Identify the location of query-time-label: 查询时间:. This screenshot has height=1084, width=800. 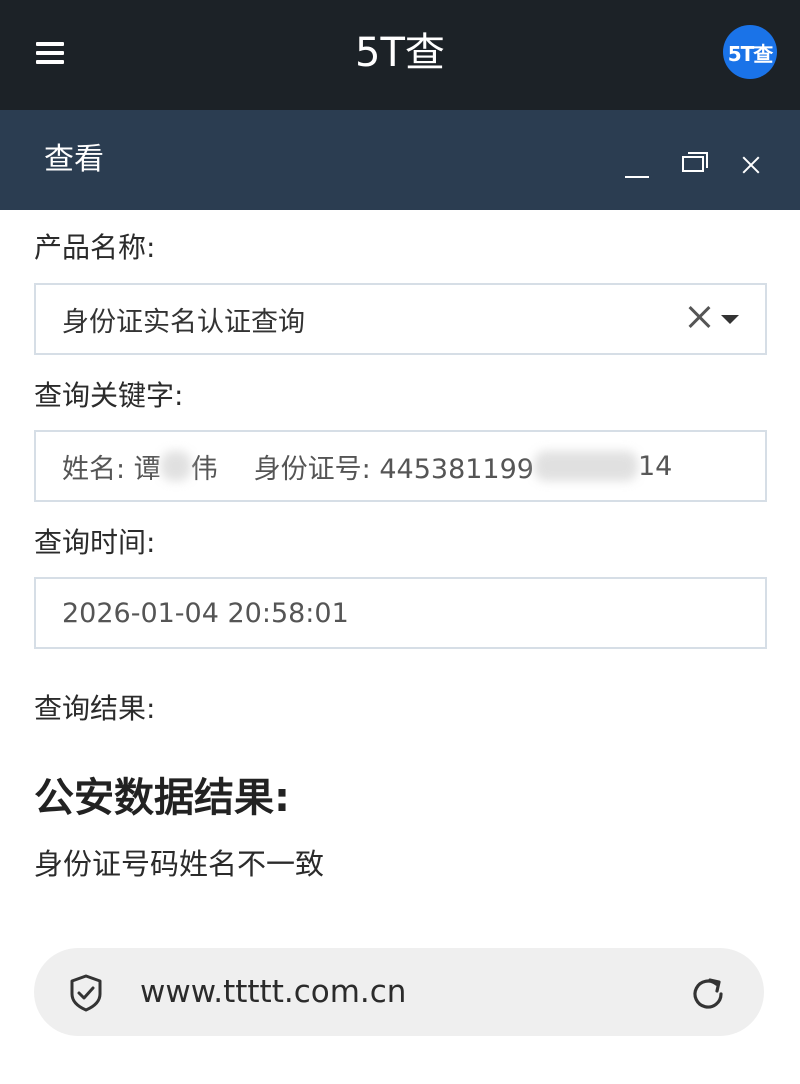
(95, 542).